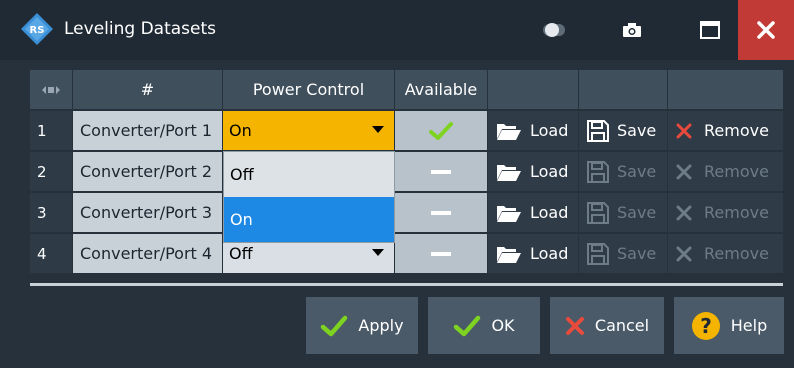 The width and height of the screenshot is (794, 368). What do you see at coordinates (308, 130) in the screenshot?
I see `power-control-dropdown: On` at bounding box center [308, 130].